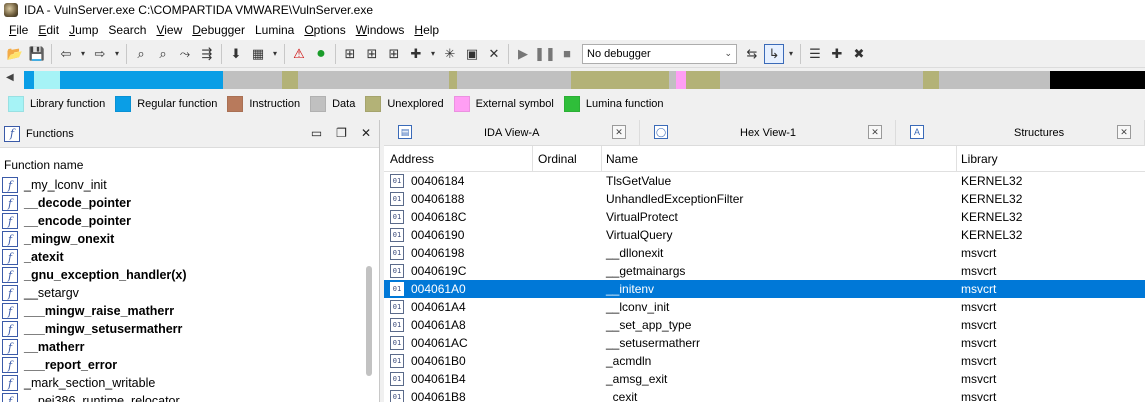  Describe the element at coordinates (15, 54) in the screenshot. I see `open-file-icon: 📂` at that location.